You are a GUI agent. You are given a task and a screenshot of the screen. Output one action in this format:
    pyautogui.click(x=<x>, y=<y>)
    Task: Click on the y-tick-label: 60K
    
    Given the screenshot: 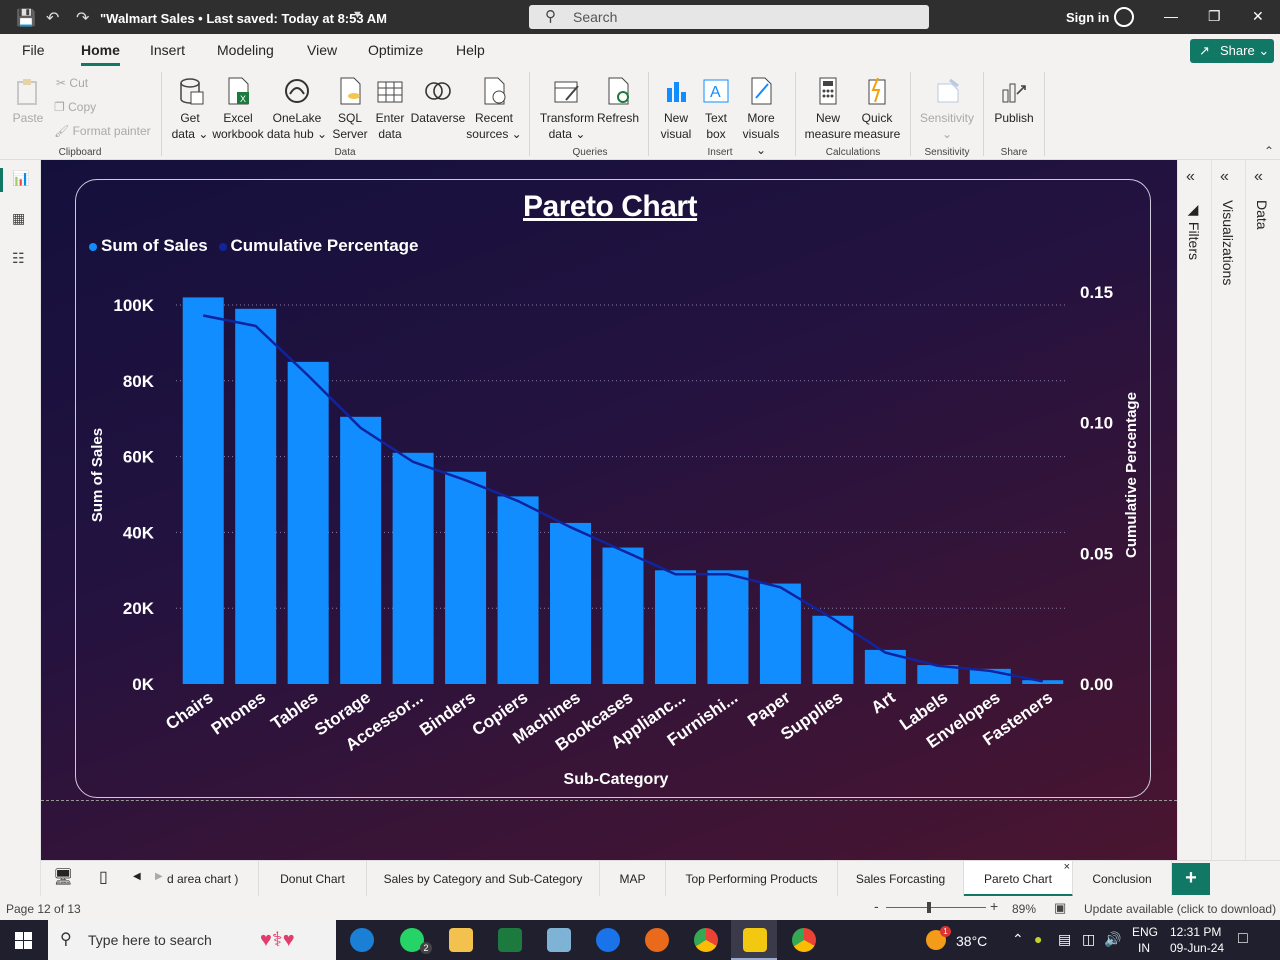 What is the action you would take?
    pyautogui.click(x=139, y=457)
    